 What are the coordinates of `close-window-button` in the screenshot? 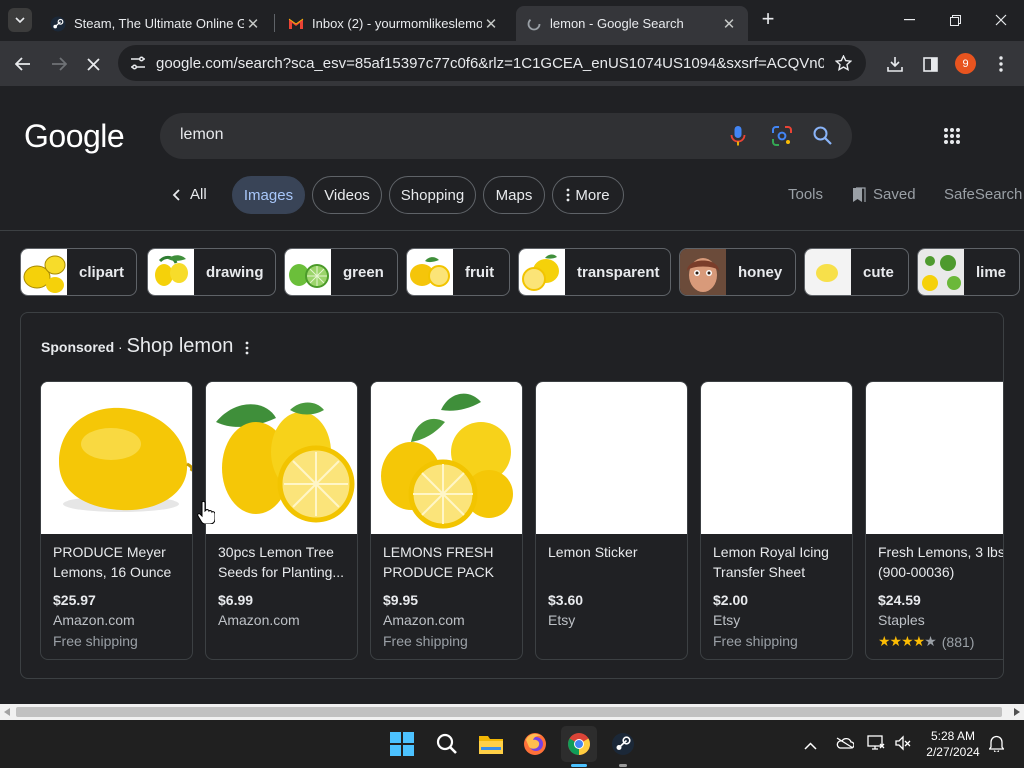 It's located at (1001, 20).